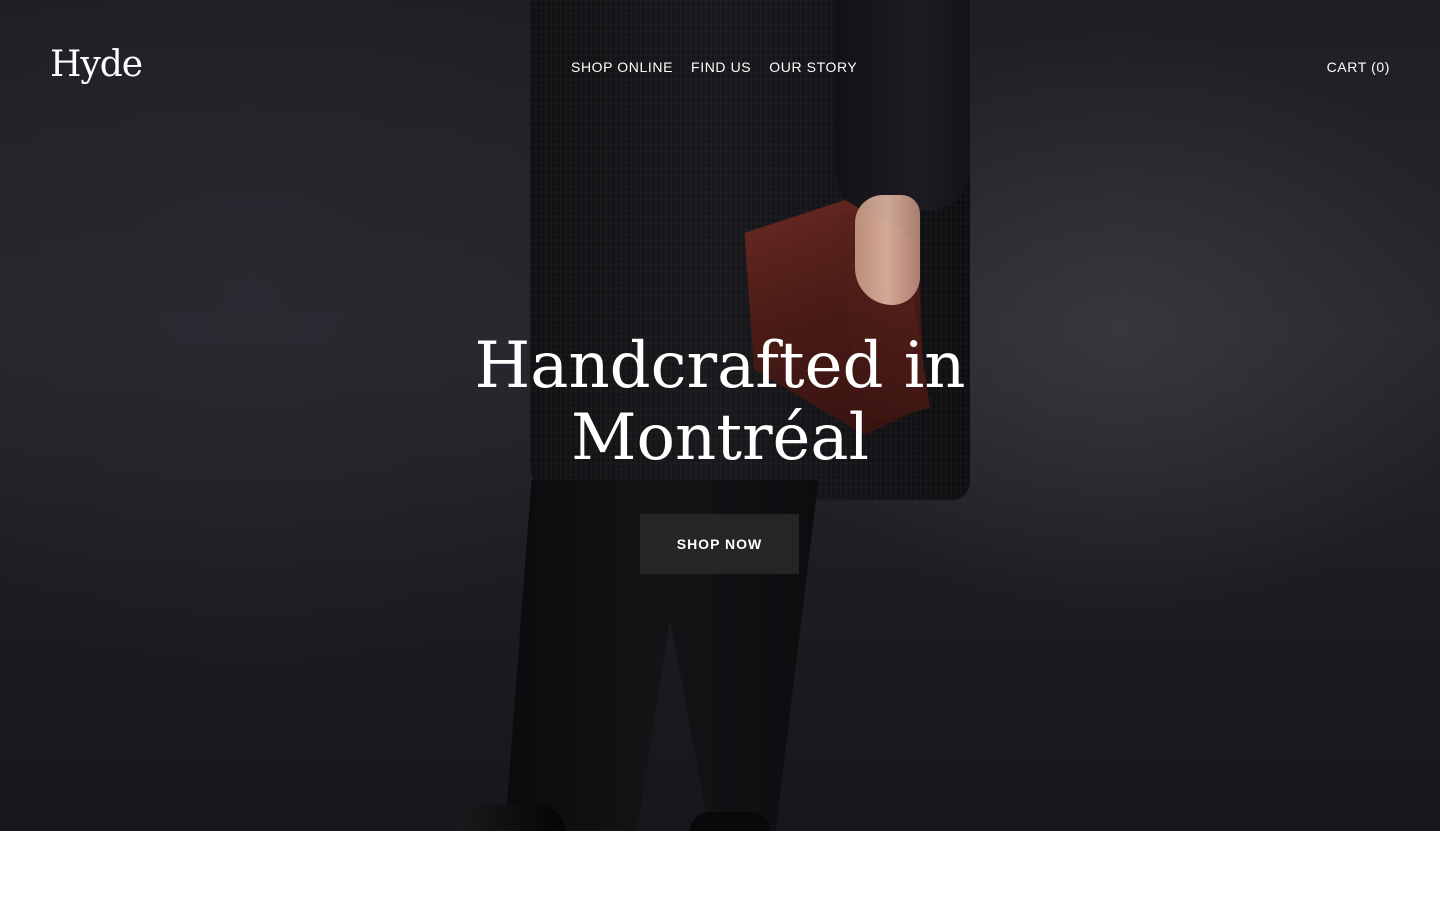  What do you see at coordinates (96, 64) in the screenshot?
I see `brand-logo: Hyde` at bounding box center [96, 64].